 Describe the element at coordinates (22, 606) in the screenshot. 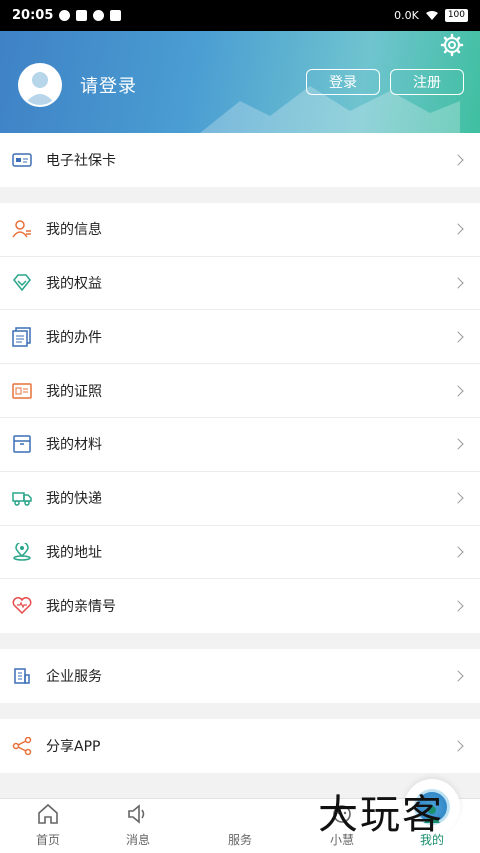

I see `heart-icon` at that location.